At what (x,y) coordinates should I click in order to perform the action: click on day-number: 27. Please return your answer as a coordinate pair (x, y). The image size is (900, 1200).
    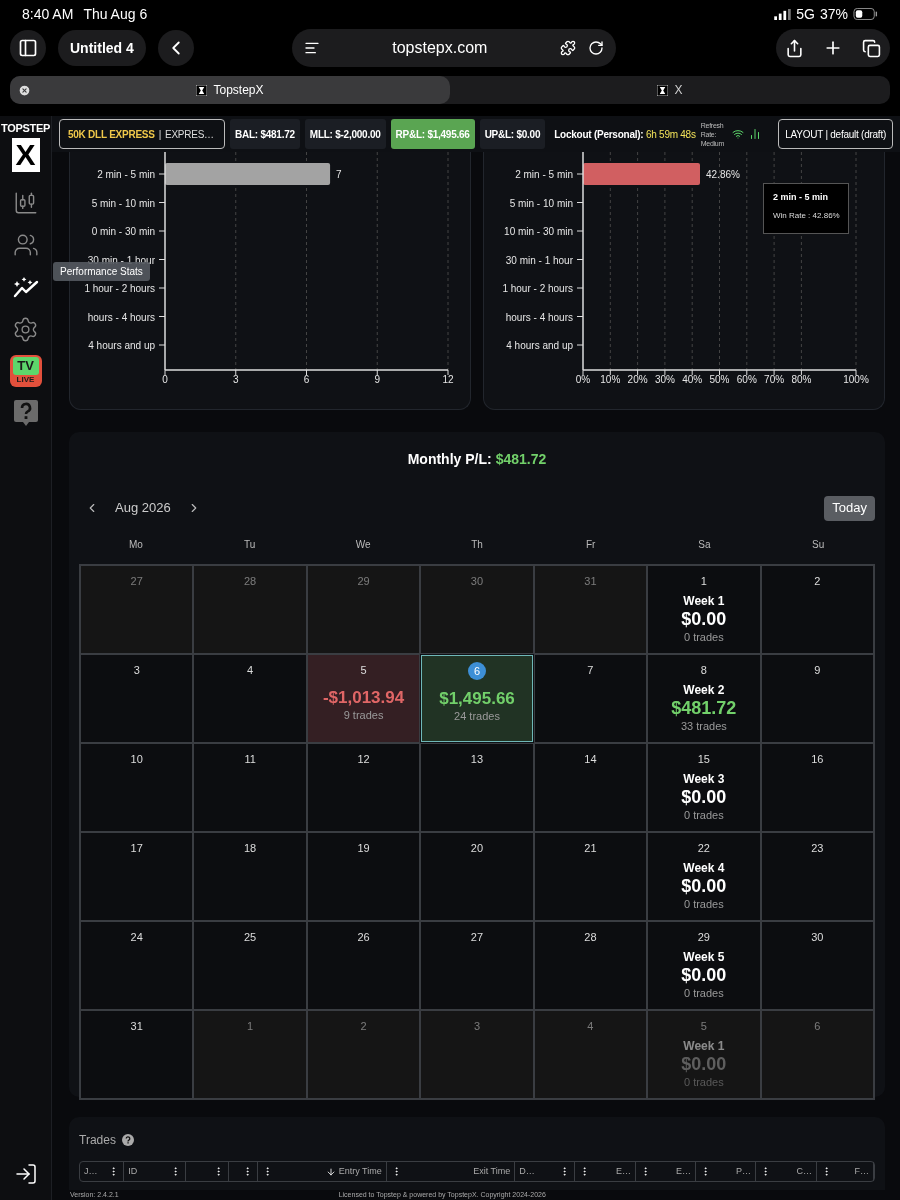
    Looking at the image, I should click on (477, 937).